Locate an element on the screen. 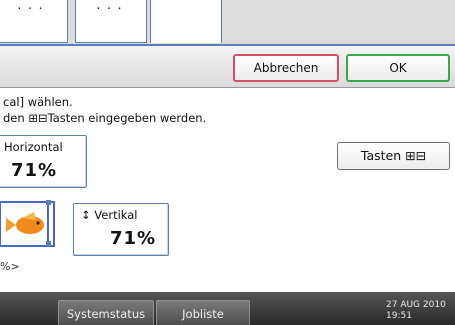 The height and width of the screenshot is (325, 455). vertical-label-wrap: ↕ Vertikal is located at coordinates (109, 215).